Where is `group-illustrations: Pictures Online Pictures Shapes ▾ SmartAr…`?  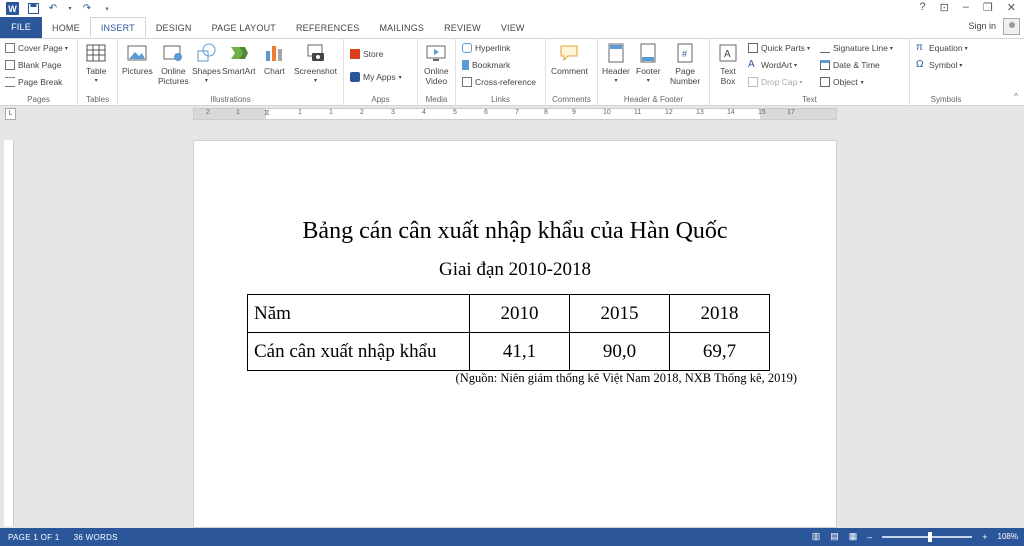
group-illustrations: Pictures Online Pictures Shapes ▾ SmartAr… is located at coordinates (231, 72).